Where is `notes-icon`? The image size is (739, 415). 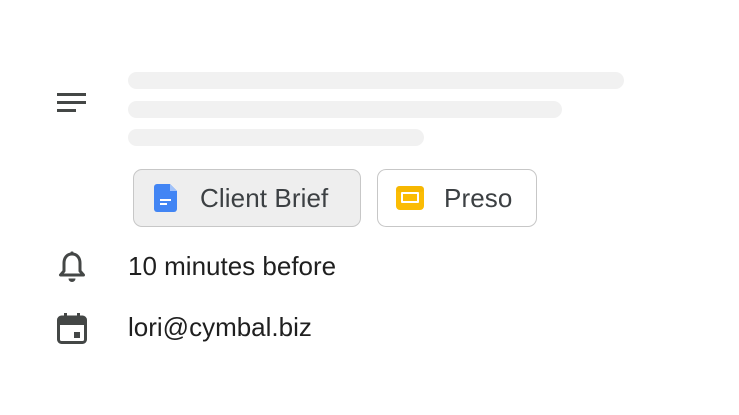 notes-icon is located at coordinates (71, 102).